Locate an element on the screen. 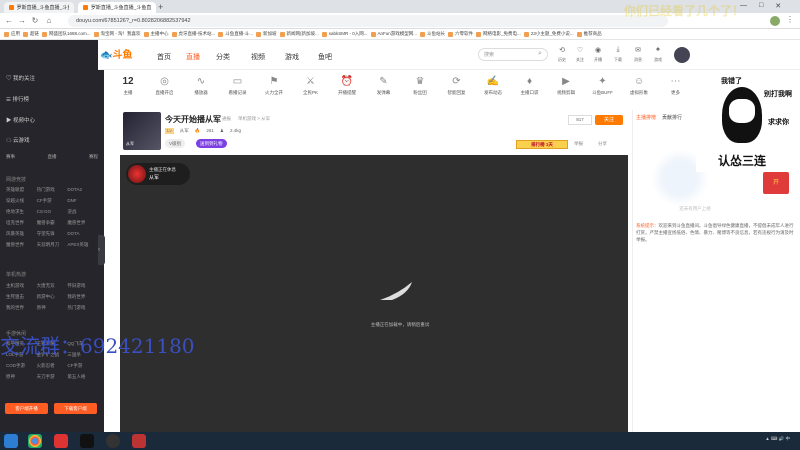 The image size is (800, 450). nav-category: 分类 is located at coordinates (223, 57).